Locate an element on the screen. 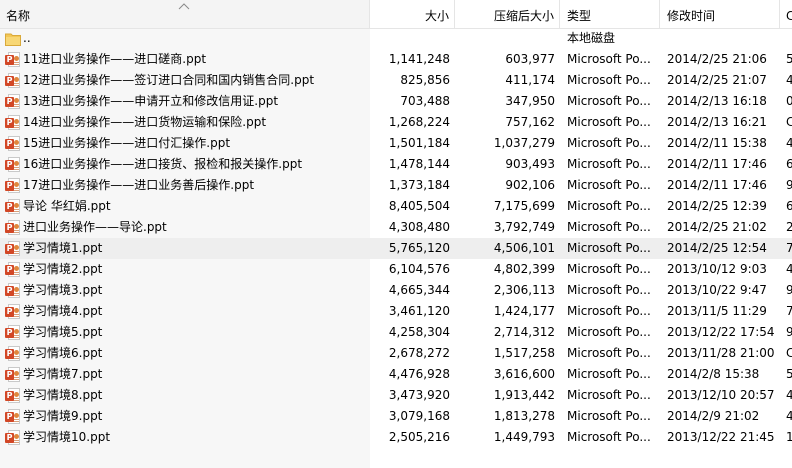 The width and height of the screenshot is (792, 468). file-size: 4,665,344 is located at coordinates (419, 290).